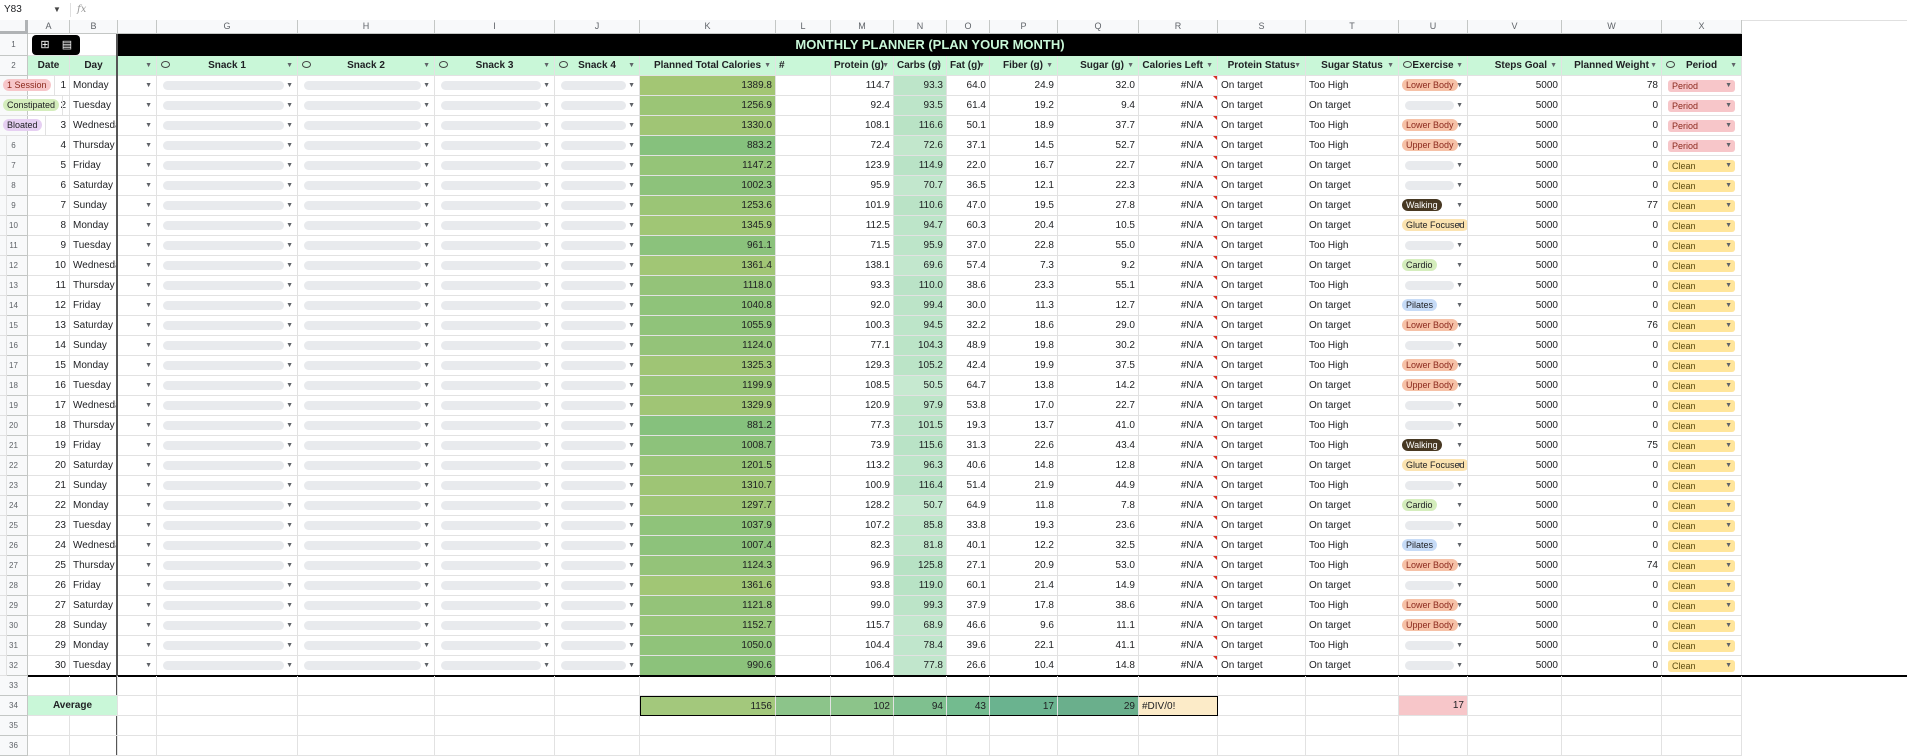  I want to click on hash-header: #, so click(803, 66).